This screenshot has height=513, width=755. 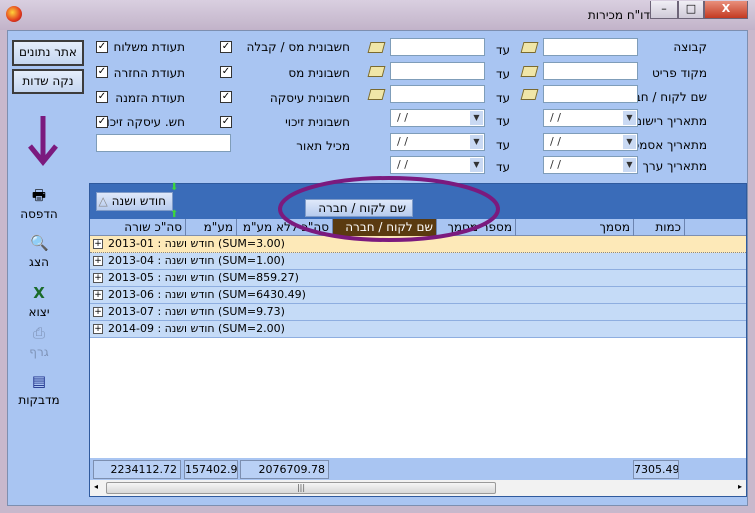 I want to click on group-from-input, so click(x=590, y=47).